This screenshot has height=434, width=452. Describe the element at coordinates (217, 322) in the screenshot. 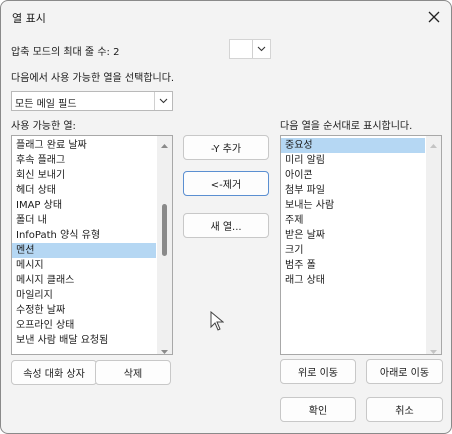

I see `mouse-cursor-icon` at that location.